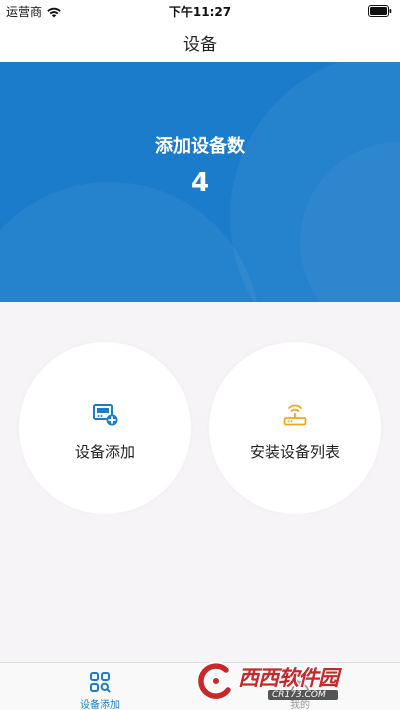  I want to click on grid-search-icon, so click(100, 682).